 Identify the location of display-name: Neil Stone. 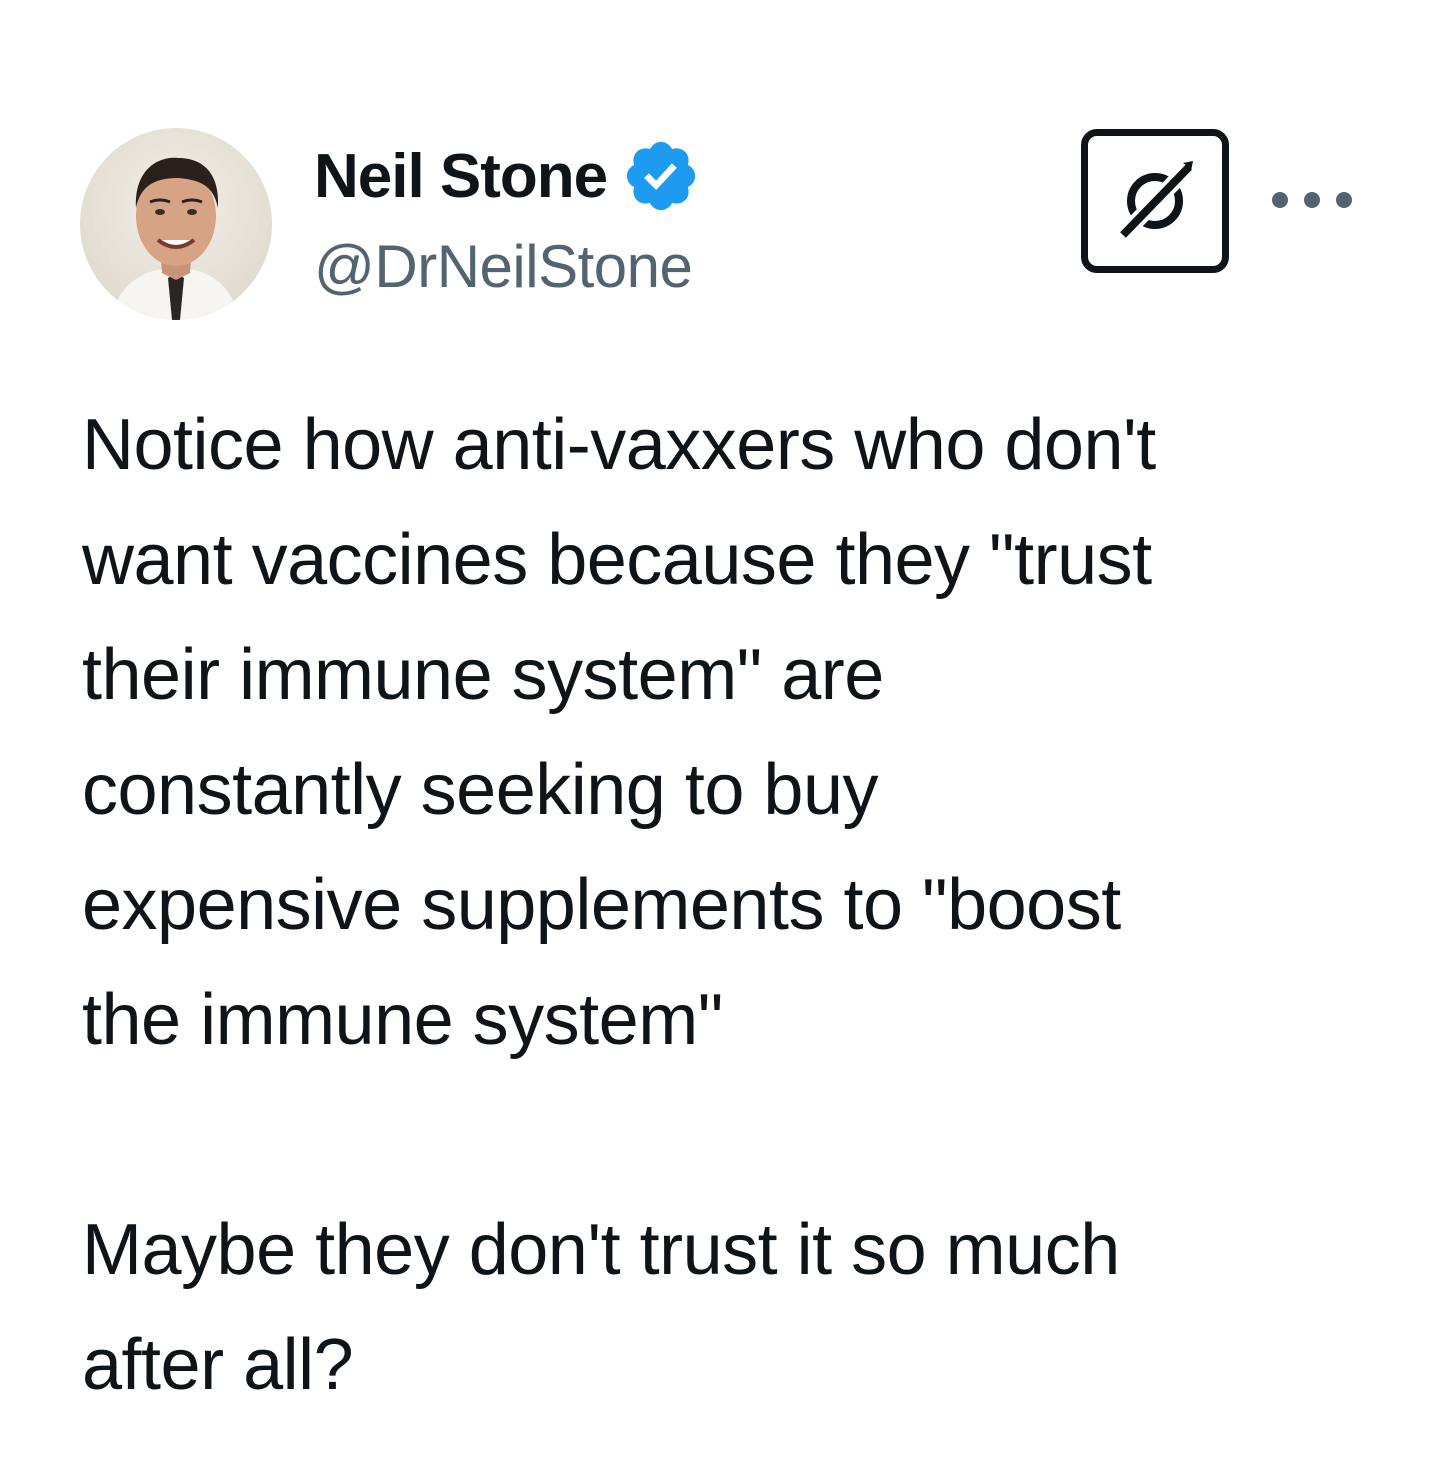
(461, 176).